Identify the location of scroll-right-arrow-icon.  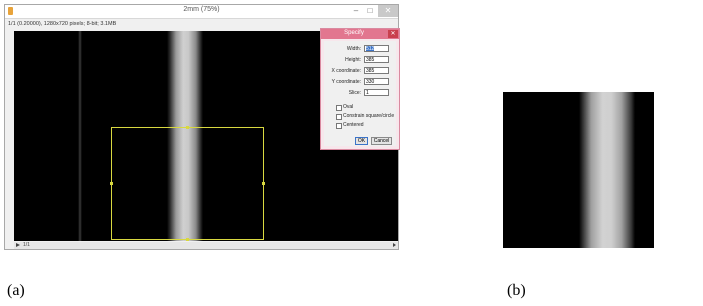
(394, 245).